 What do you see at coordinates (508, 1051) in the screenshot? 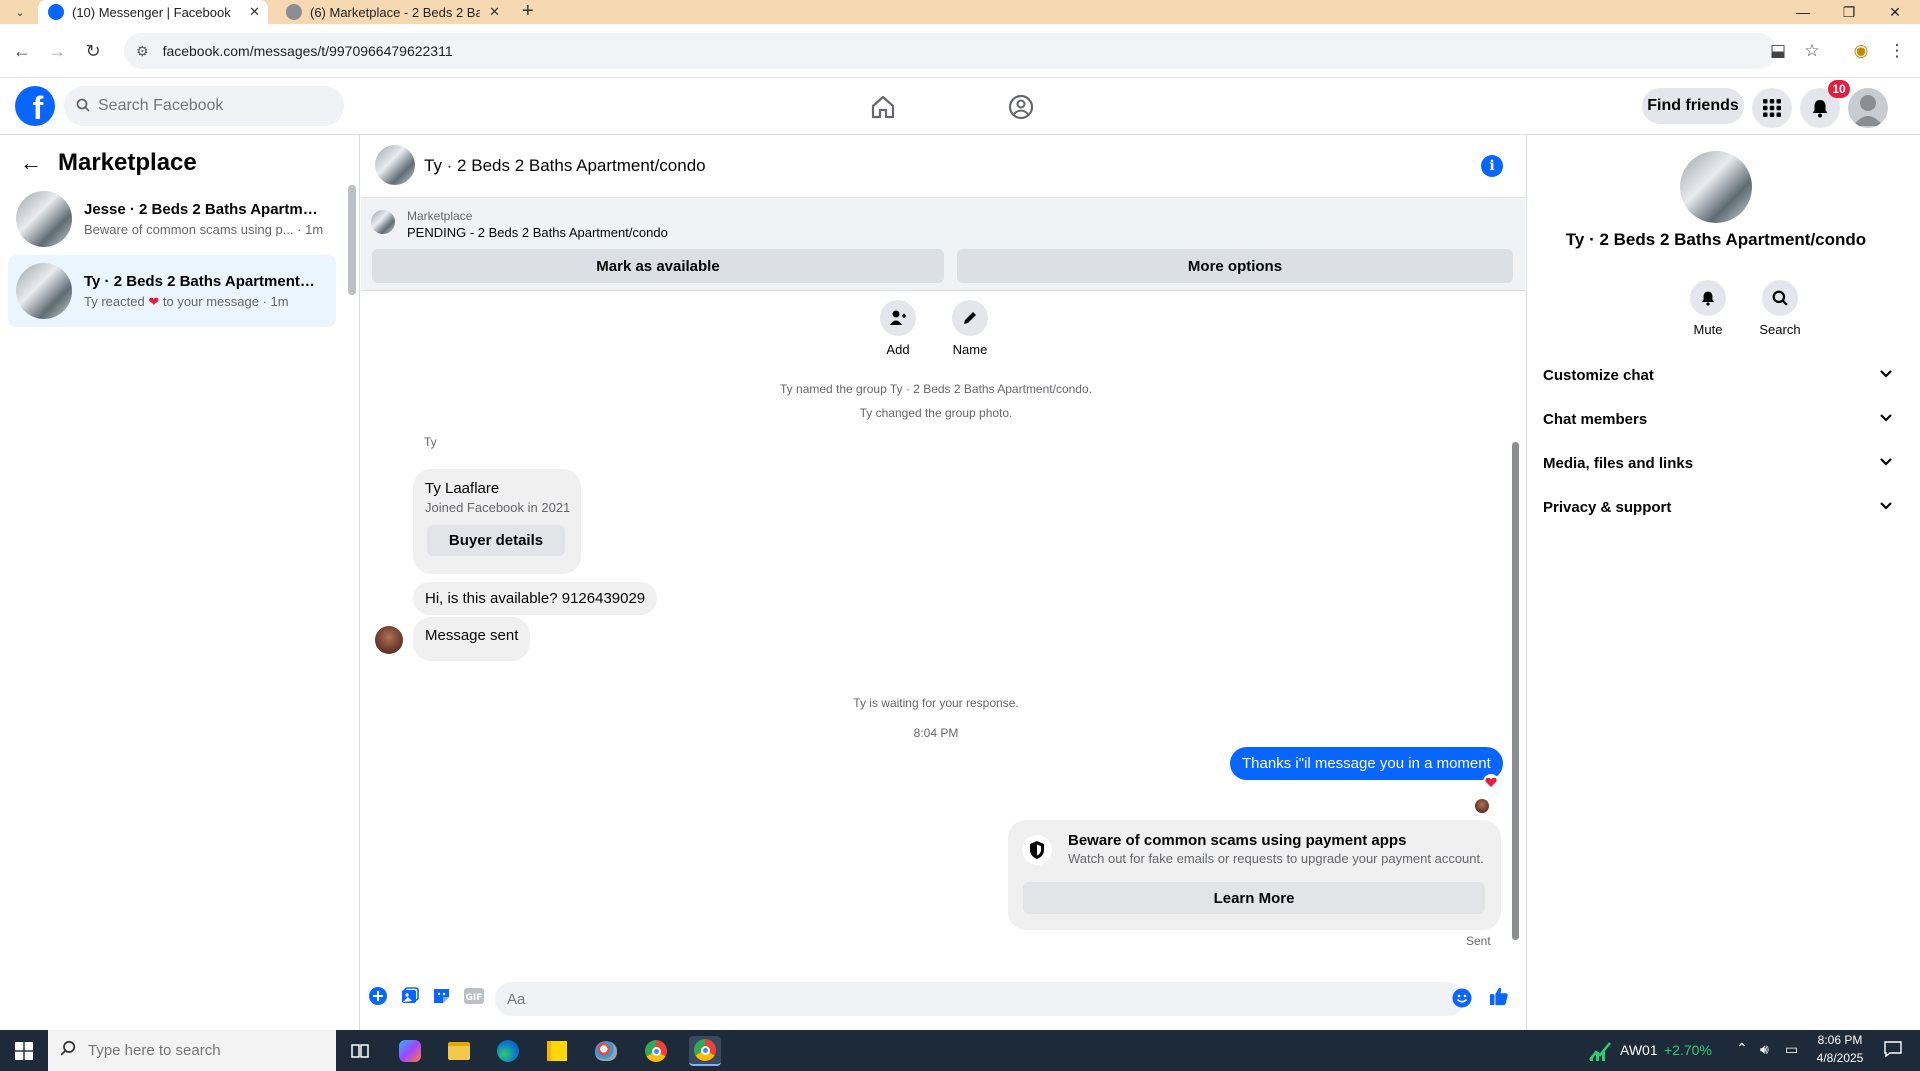
I see `edge-browser-icon` at bounding box center [508, 1051].